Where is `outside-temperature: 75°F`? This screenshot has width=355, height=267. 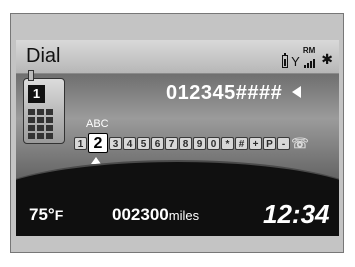 outside-temperature: 75°F is located at coordinates (46, 215).